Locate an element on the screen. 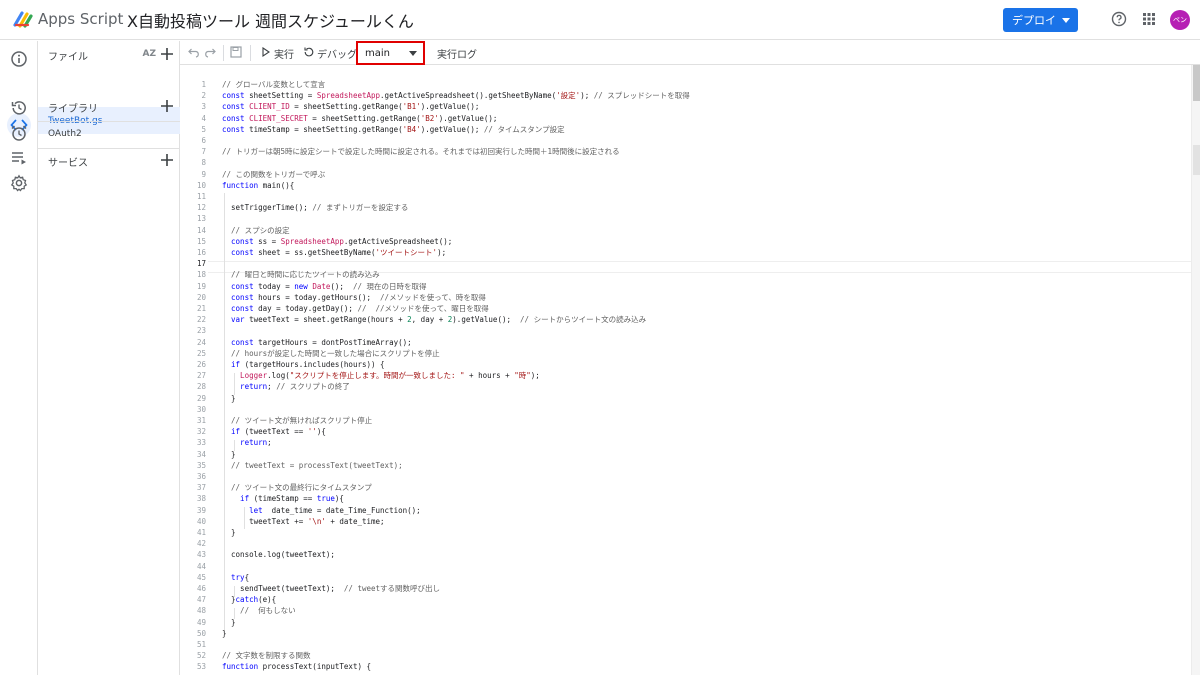  execution-log-button: 実行ログ is located at coordinates (457, 53).